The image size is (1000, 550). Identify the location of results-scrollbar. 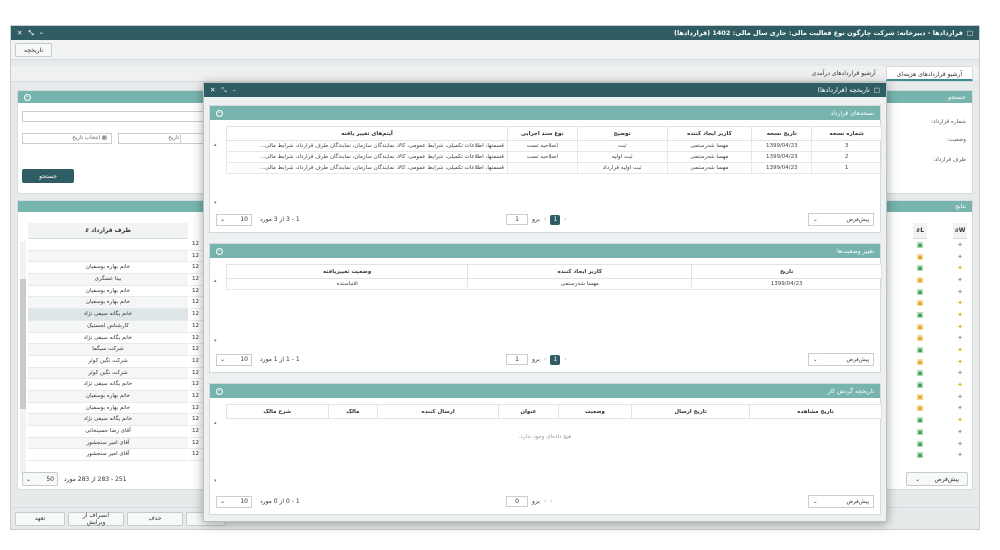
(23, 357).